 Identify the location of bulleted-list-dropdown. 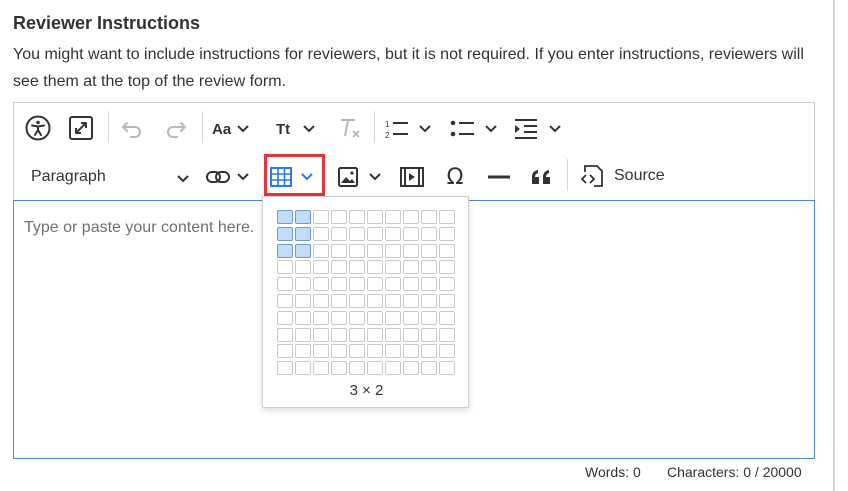
(475, 129).